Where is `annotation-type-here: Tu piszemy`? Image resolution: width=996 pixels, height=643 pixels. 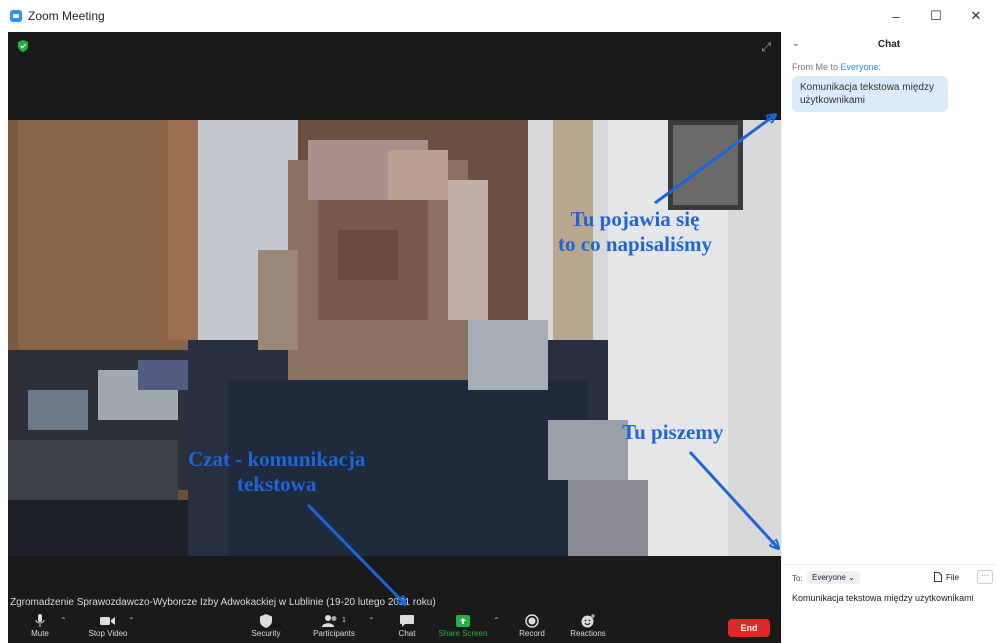 annotation-type-here: Tu piszemy is located at coordinates (673, 432).